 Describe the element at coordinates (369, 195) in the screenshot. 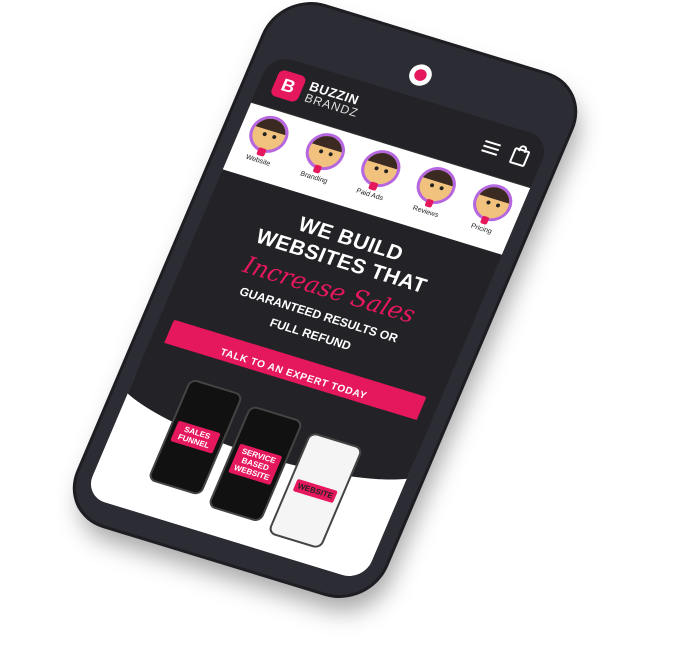

I see `nav-label: Paid Ads` at that location.